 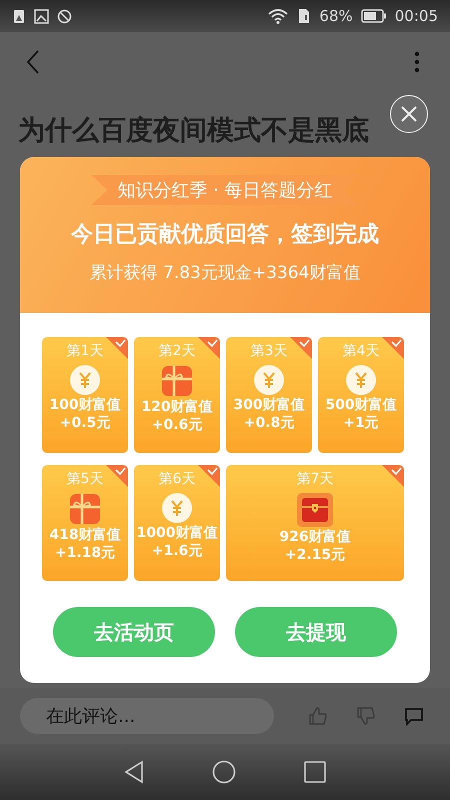 What do you see at coordinates (269, 351) in the screenshot?
I see `day-label: 第3天` at bounding box center [269, 351].